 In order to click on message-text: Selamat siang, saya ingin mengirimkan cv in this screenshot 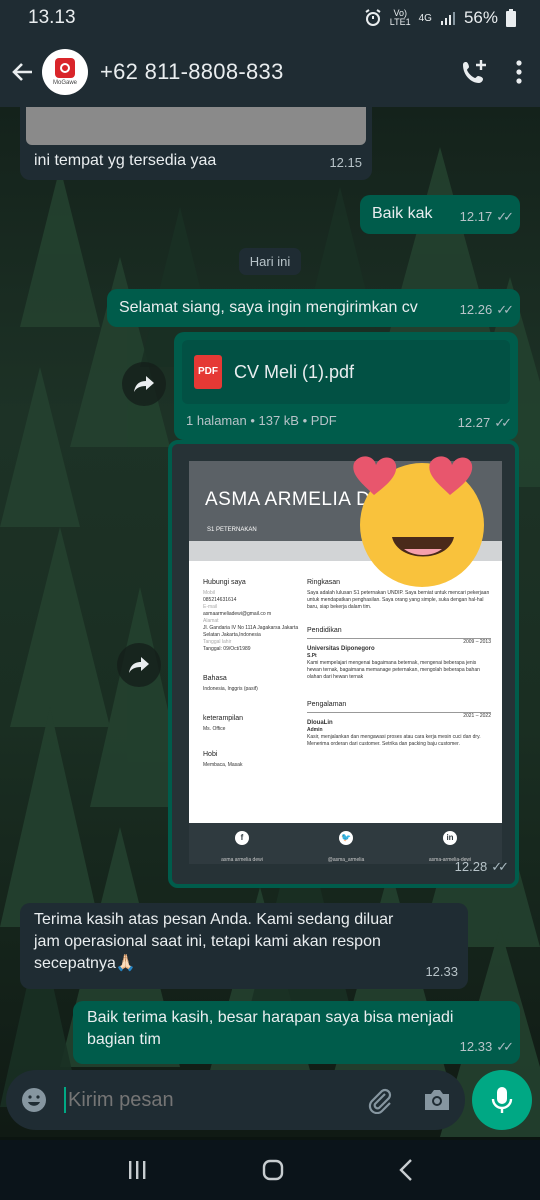, I will do `click(268, 307)`.